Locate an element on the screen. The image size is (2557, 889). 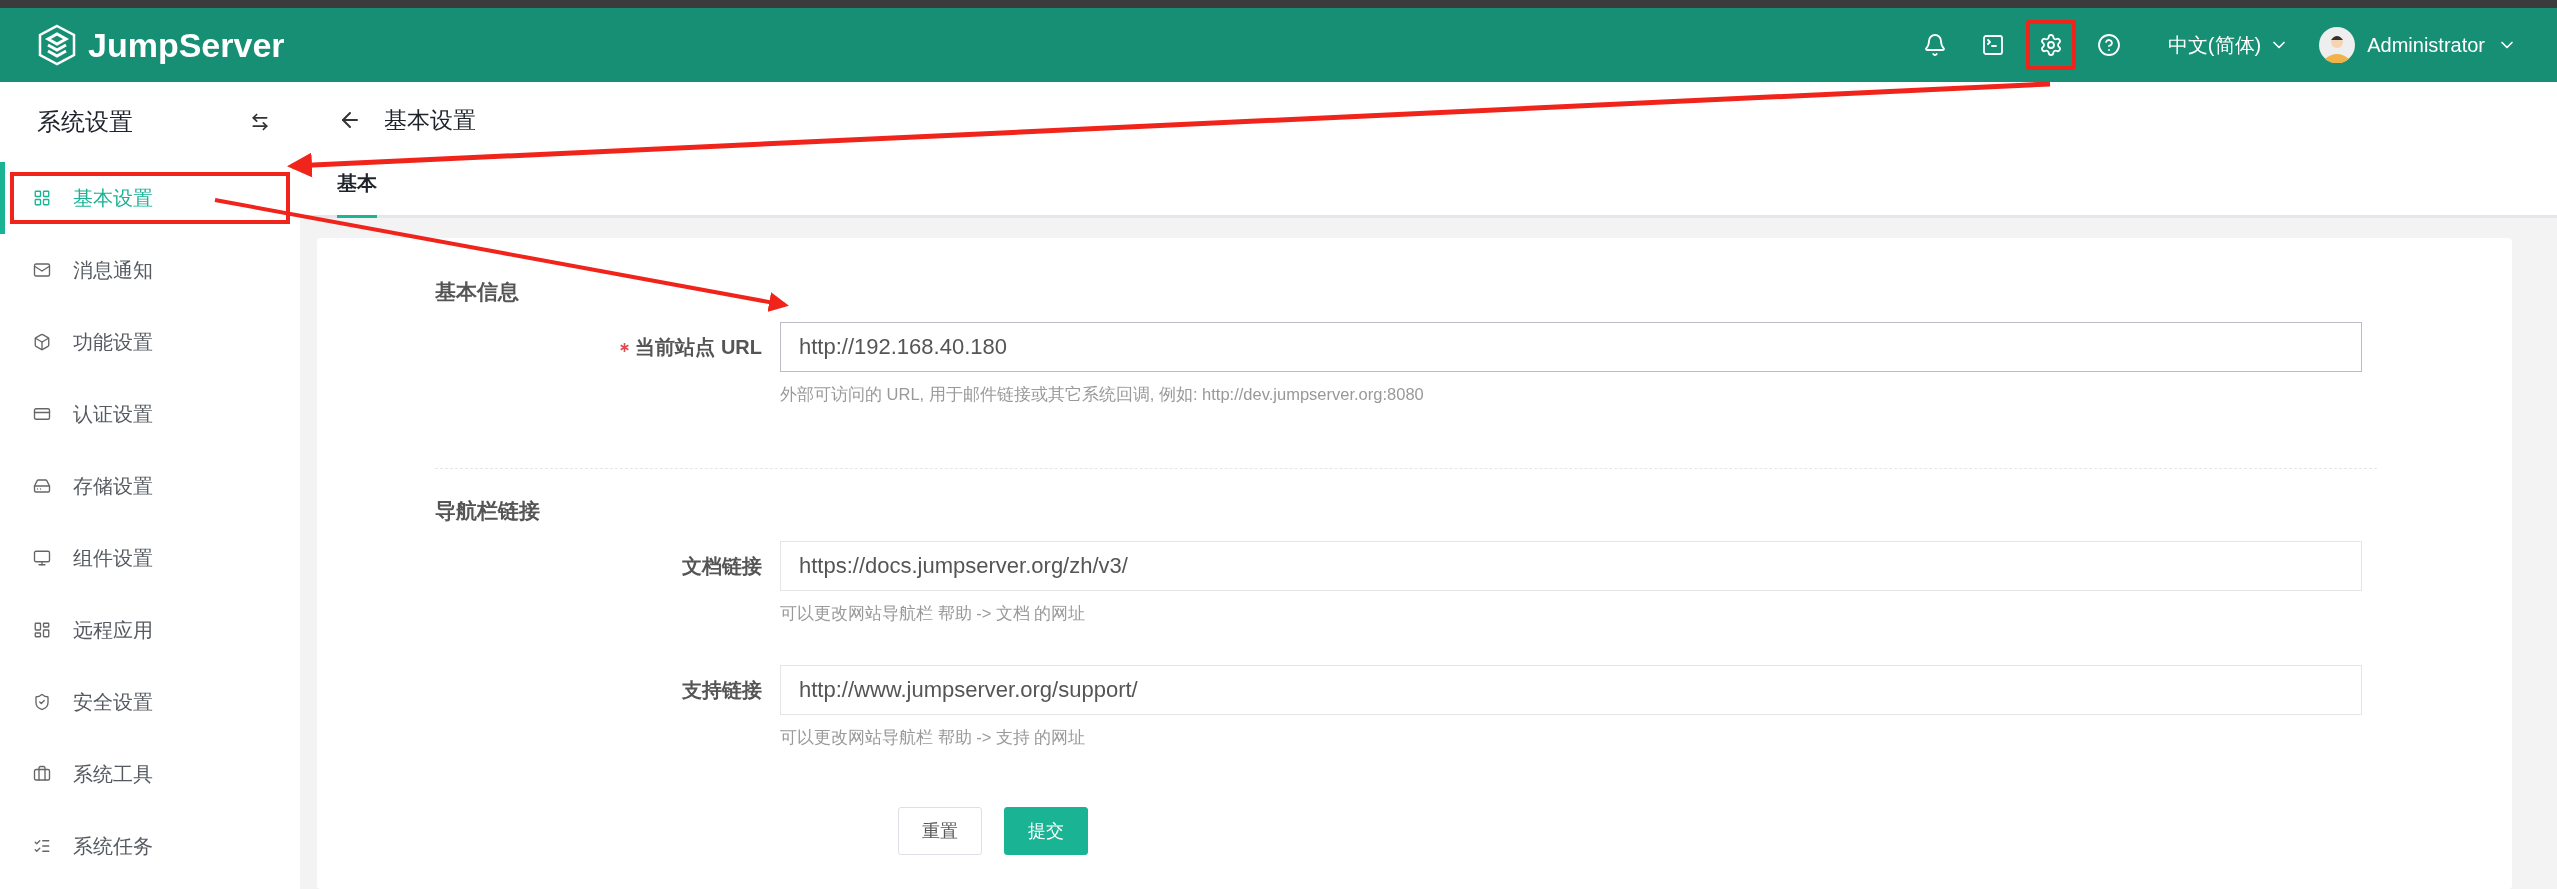
sidebar-label: 系统任务 is located at coordinates (113, 846).